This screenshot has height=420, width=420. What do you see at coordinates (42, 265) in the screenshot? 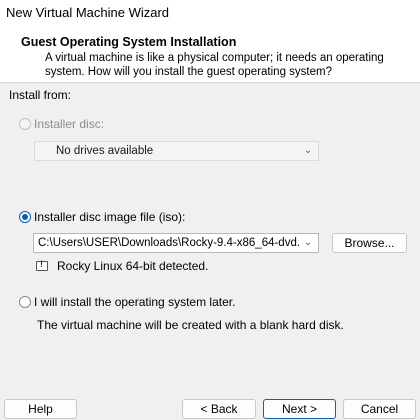
I see `info-icon` at bounding box center [42, 265].